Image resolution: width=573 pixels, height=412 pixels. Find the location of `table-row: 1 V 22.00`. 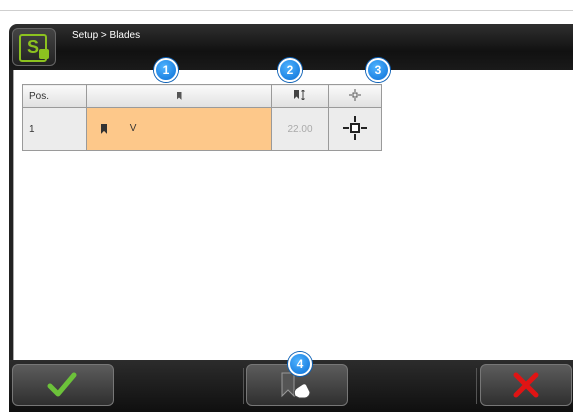

table-row: 1 V 22.00 is located at coordinates (202, 129).